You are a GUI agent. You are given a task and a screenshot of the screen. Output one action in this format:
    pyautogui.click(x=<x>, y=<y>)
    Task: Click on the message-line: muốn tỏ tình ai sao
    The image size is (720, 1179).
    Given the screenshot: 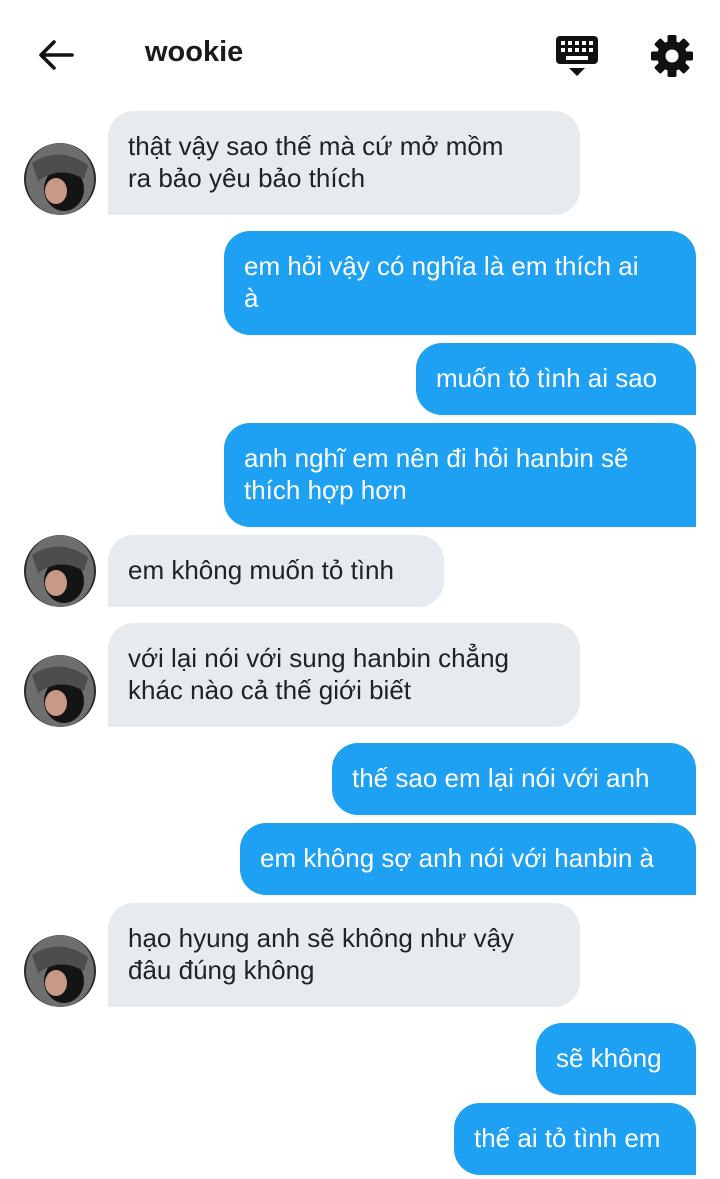 What is the action you would take?
    pyautogui.click(x=547, y=378)
    